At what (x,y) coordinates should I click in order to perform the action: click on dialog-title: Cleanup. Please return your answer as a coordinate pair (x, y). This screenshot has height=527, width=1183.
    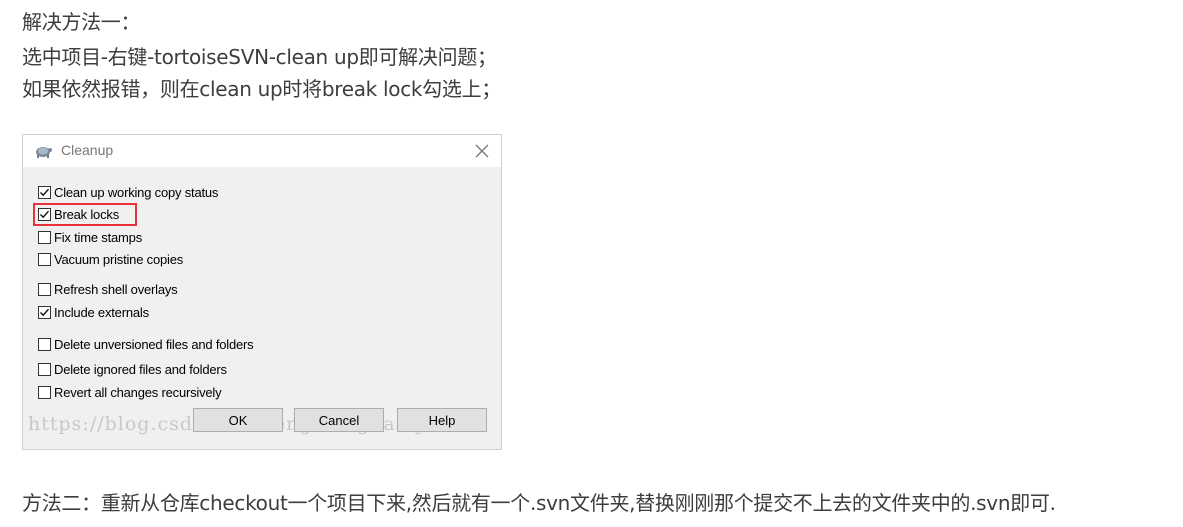
    Looking at the image, I should click on (87, 150).